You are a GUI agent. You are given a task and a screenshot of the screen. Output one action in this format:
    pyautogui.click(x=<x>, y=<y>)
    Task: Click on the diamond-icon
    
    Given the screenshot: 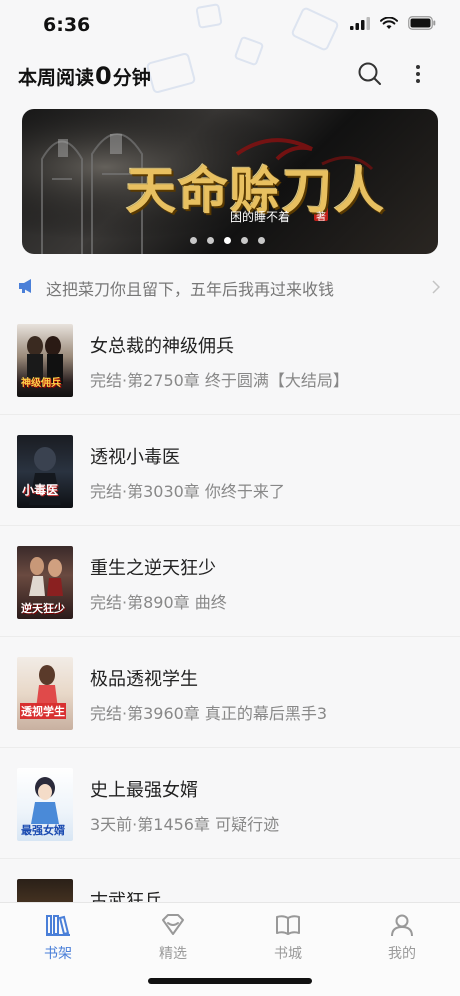 What is the action you would take?
    pyautogui.click(x=173, y=924)
    